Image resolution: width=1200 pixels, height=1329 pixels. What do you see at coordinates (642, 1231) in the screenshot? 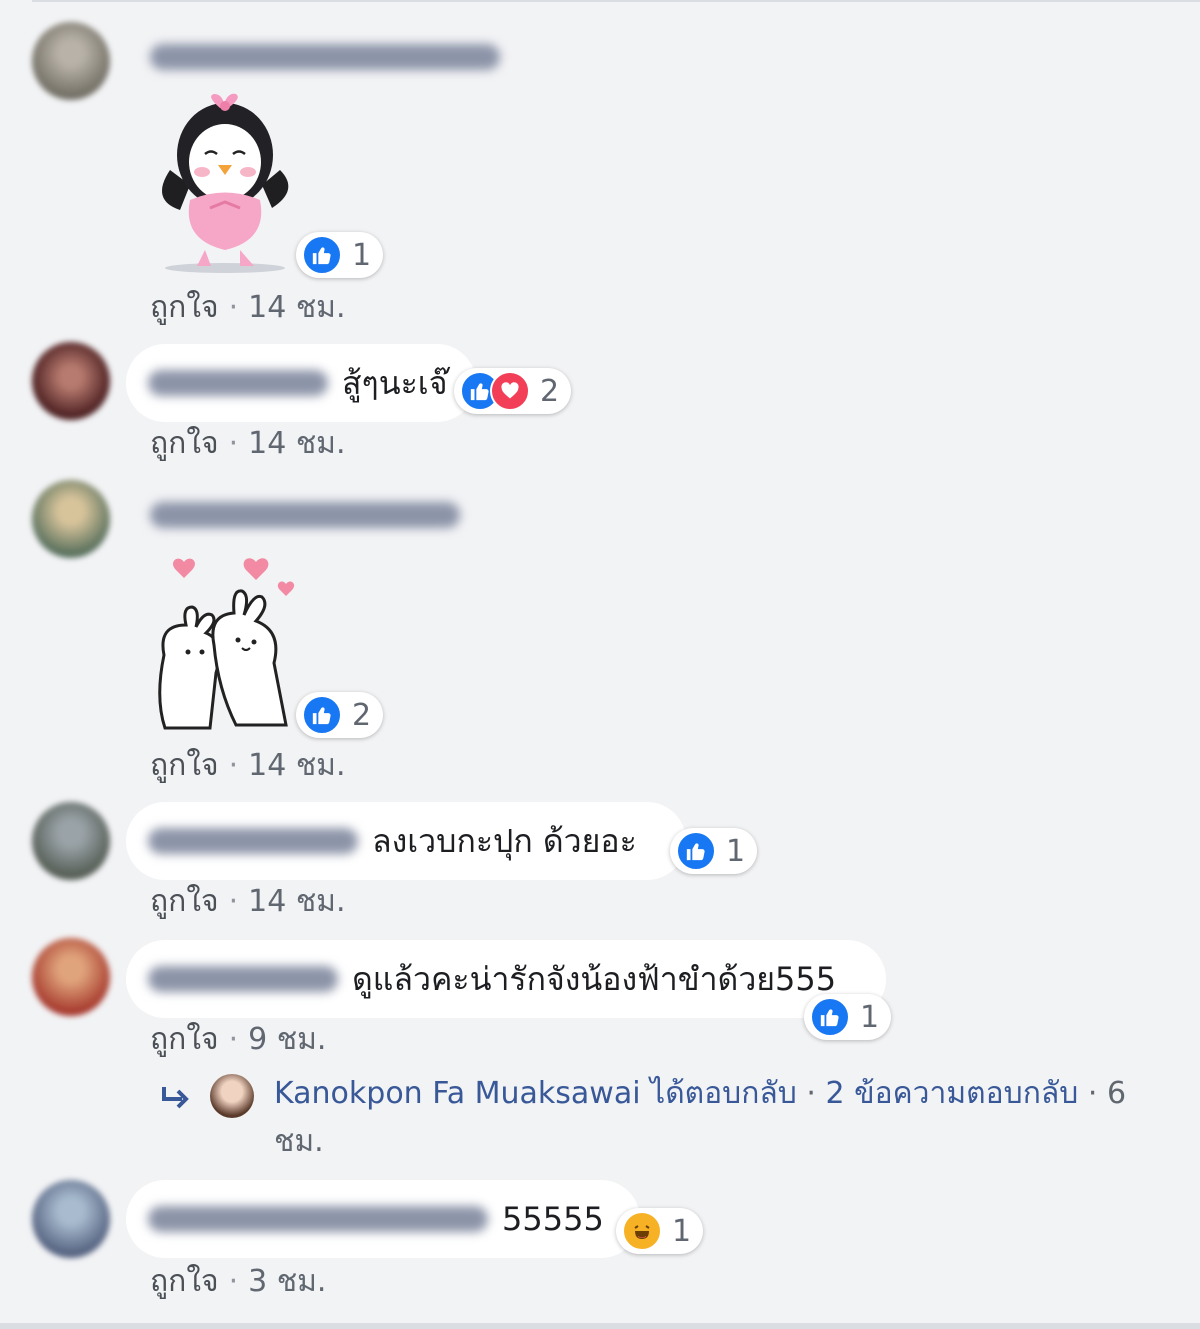
I see `haha-icon` at bounding box center [642, 1231].